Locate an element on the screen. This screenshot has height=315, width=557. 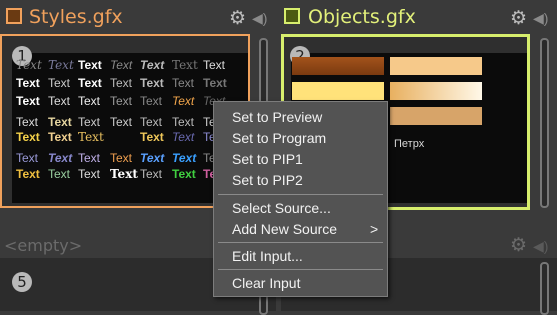
menu-item-set-pip2: Set to PIP2 is located at coordinates (267, 180).